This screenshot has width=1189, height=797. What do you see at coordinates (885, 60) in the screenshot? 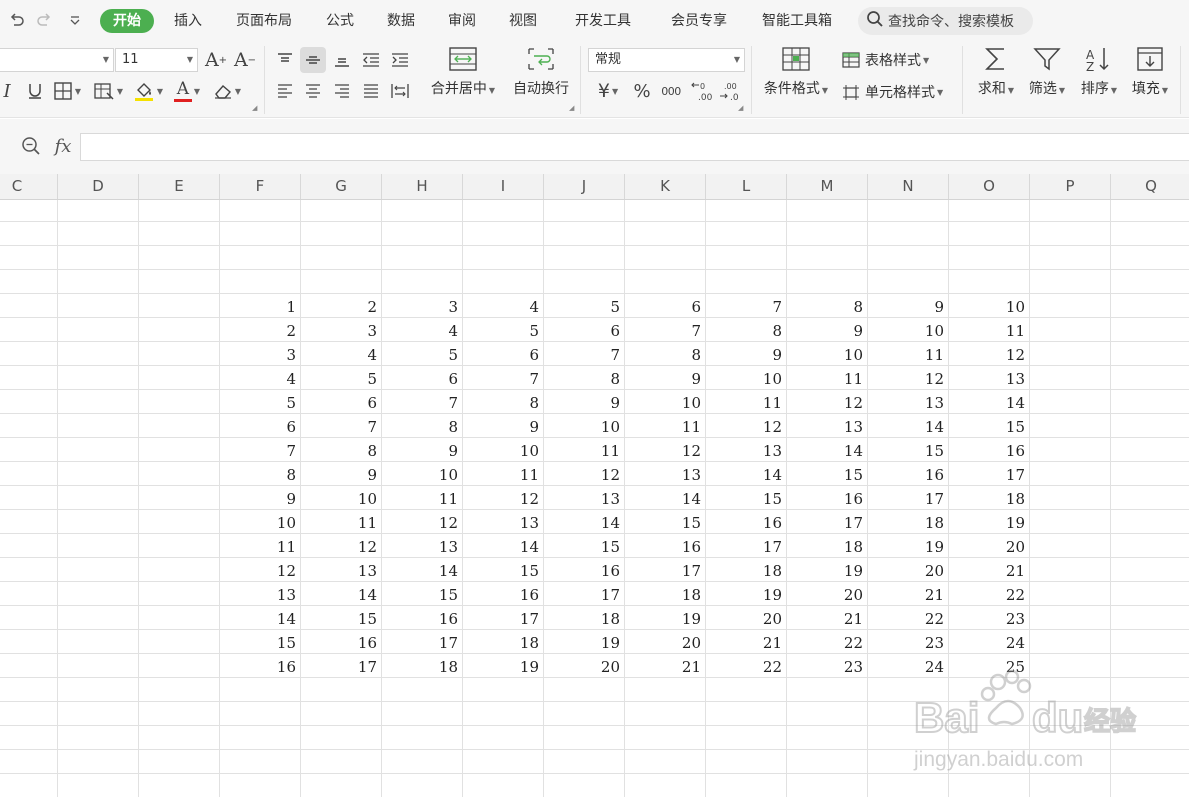
I see `table-style-button: 表格样式 ▼` at bounding box center [885, 60].